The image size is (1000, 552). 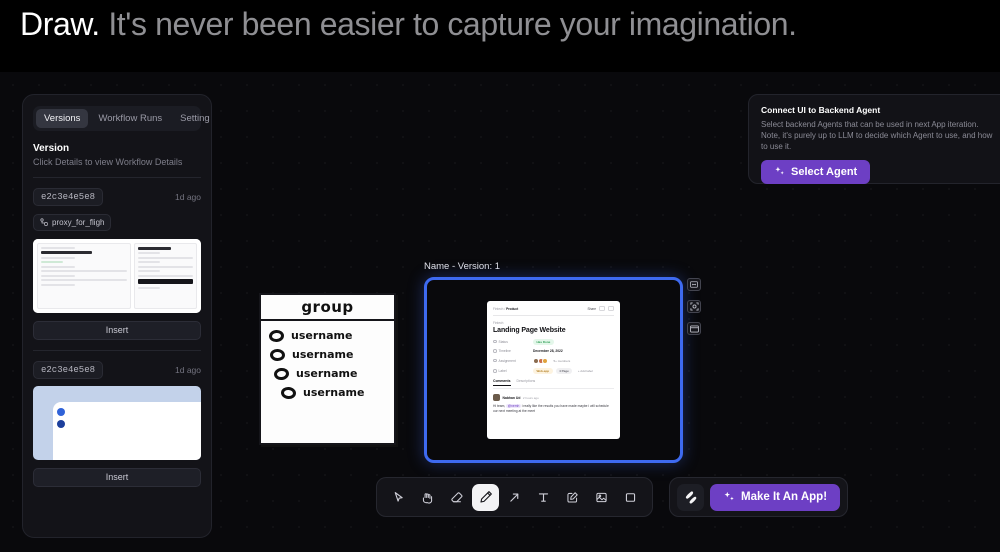 What do you see at coordinates (526, 382) in the screenshot?
I see `tab-descriptions: Descriptions` at bounding box center [526, 382].